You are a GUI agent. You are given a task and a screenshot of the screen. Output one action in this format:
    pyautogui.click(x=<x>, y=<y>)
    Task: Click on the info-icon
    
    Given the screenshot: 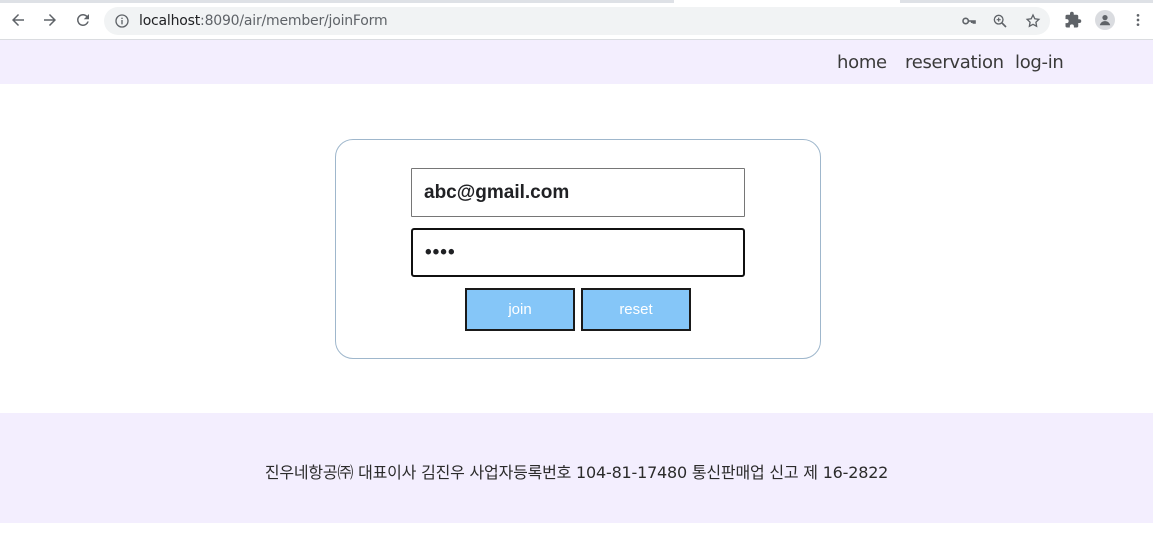 What is the action you would take?
    pyautogui.click(x=122, y=21)
    